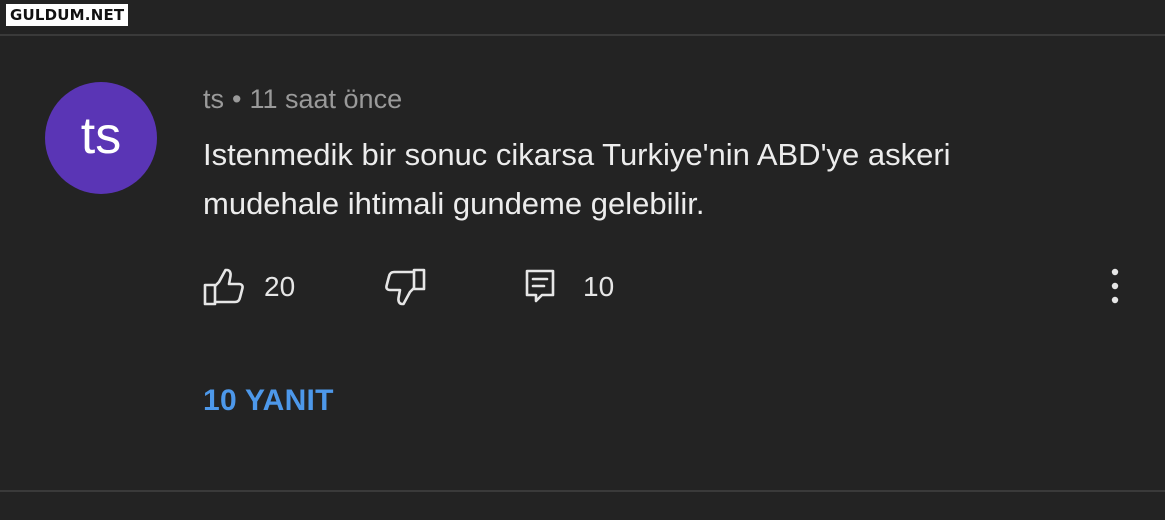  I want to click on like-button: 20, so click(249, 287).